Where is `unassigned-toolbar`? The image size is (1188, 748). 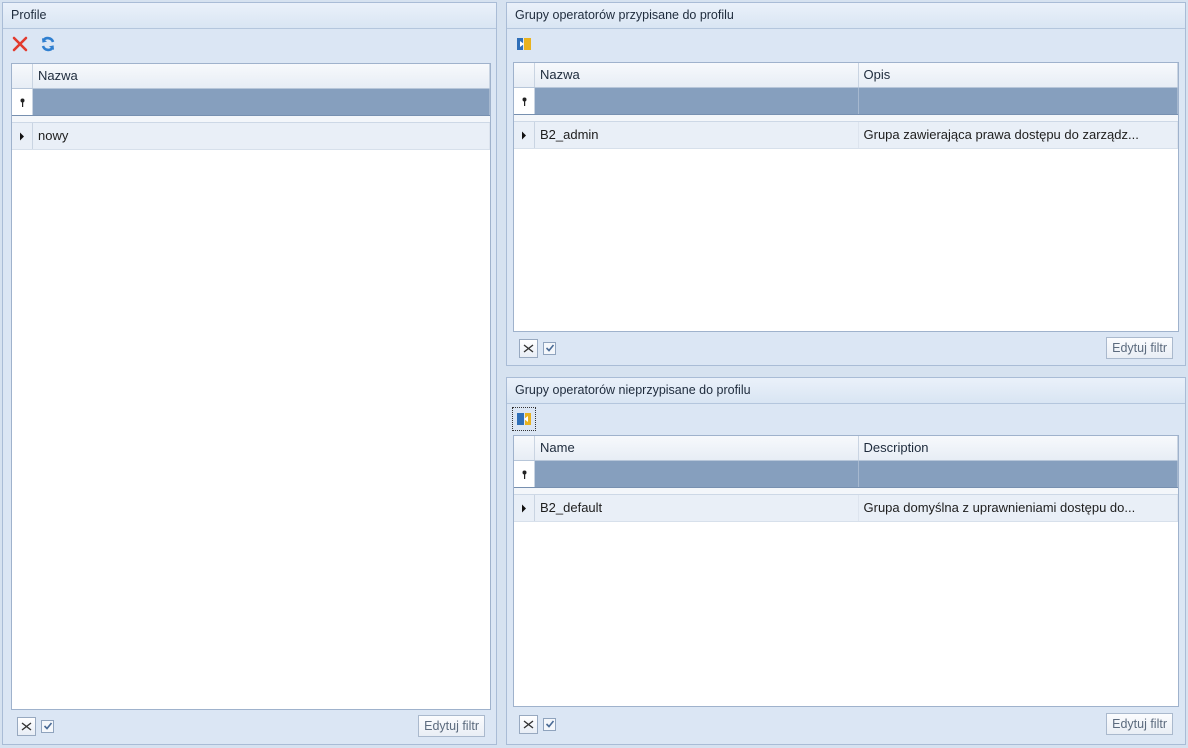
unassigned-toolbar is located at coordinates (846, 419).